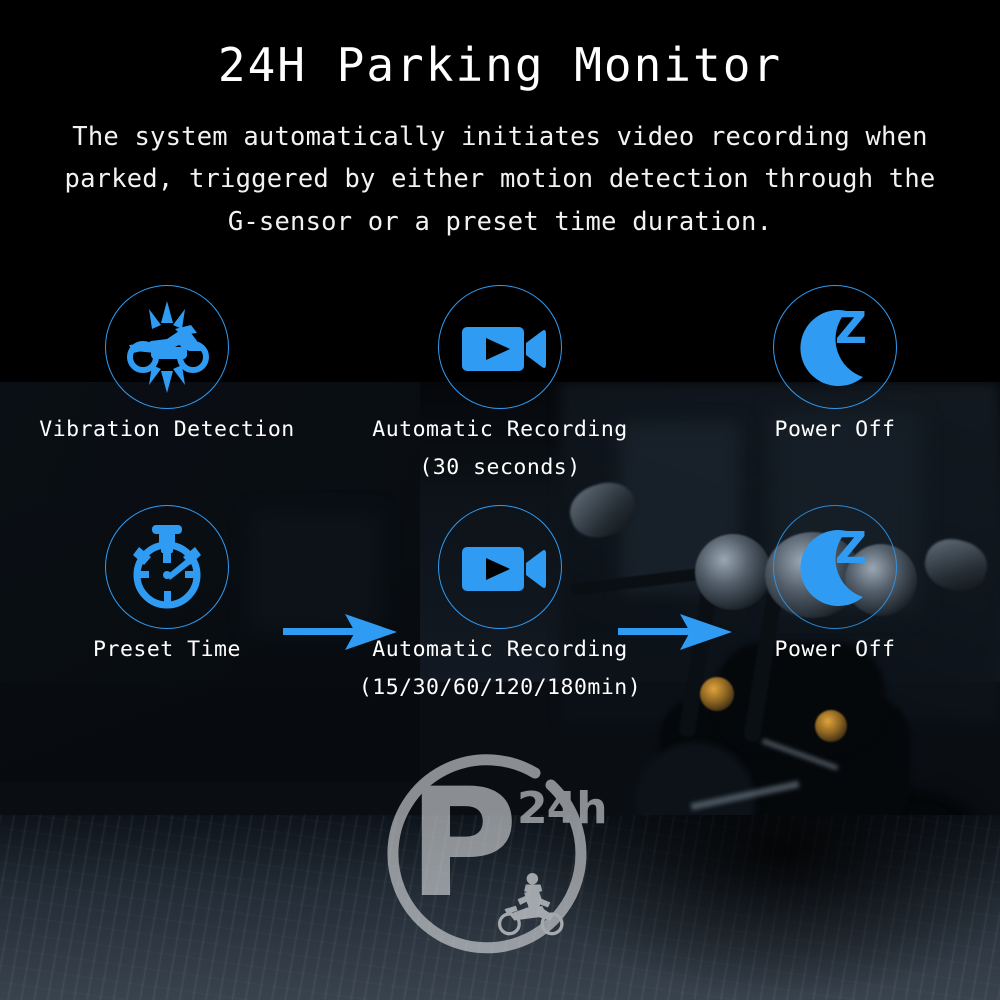 Image resolution: width=1000 pixels, height=1000 pixels. What do you see at coordinates (167, 567) in the screenshot?
I see `stopwatch-icon` at bounding box center [167, 567].